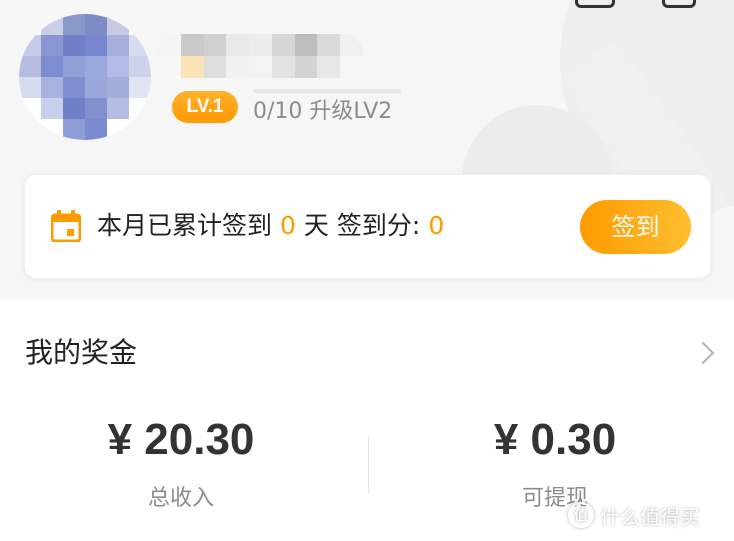  I want to click on chevron-right-icon, so click(703, 353).